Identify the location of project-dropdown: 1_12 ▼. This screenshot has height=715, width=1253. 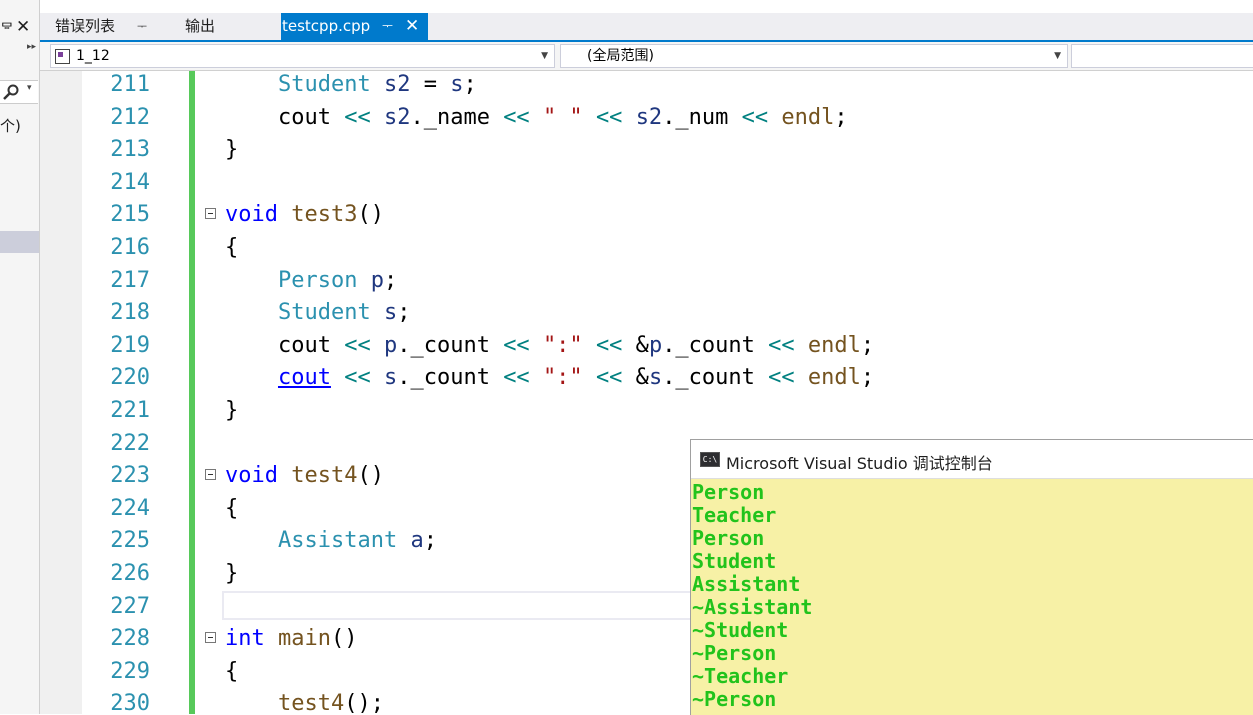
(302, 56).